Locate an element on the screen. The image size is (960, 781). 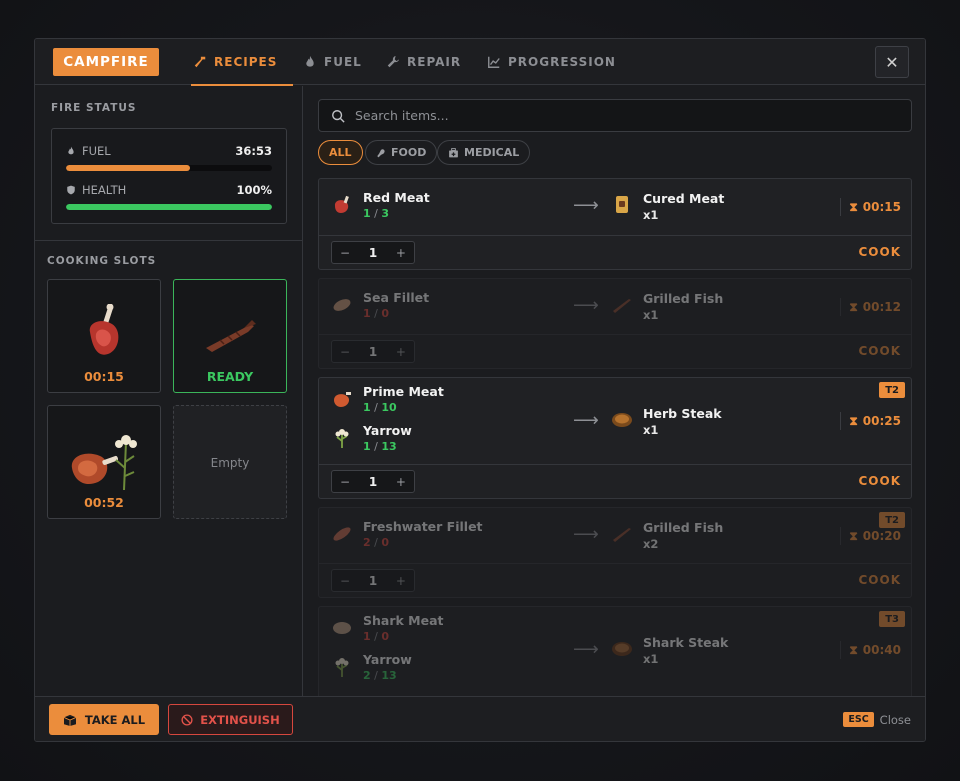
tab-recipes: RECIPES is located at coordinates (242, 62).